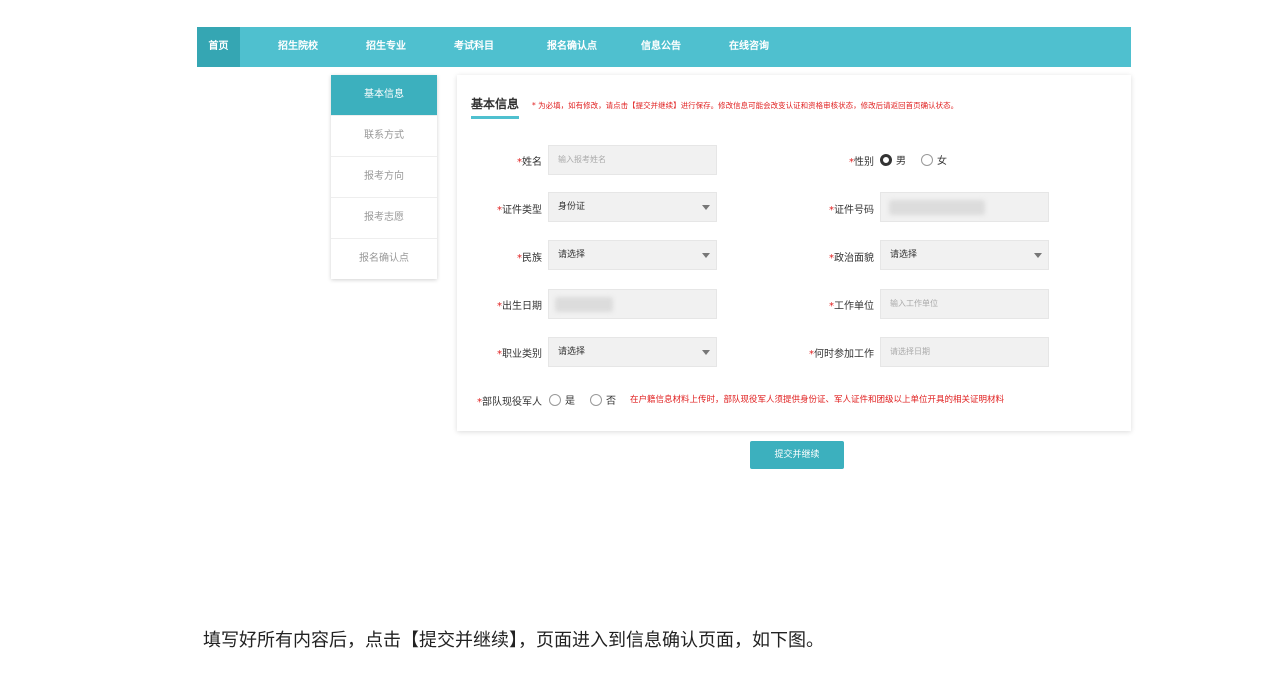 This screenshot has height=678, width=1280. What do you see at coordinates (218, 47) in the screenshot?
I see `nav-home: 首页` at bounding box center [218, 47].